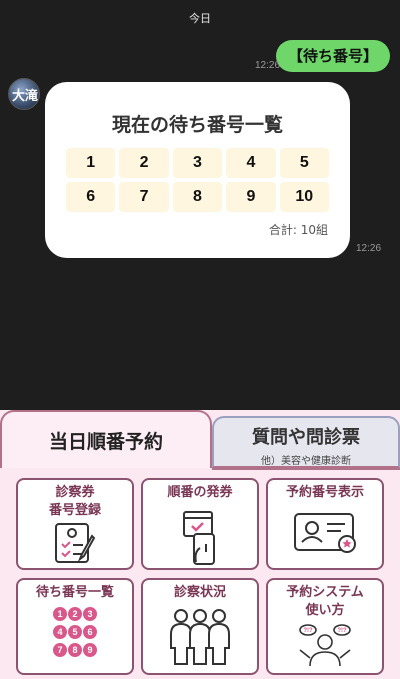 The width and height of the screenshot is (400, 679). Describe the element at coordinates (197, 163) in the screenshot. I see `number-cell: 3` at that location.